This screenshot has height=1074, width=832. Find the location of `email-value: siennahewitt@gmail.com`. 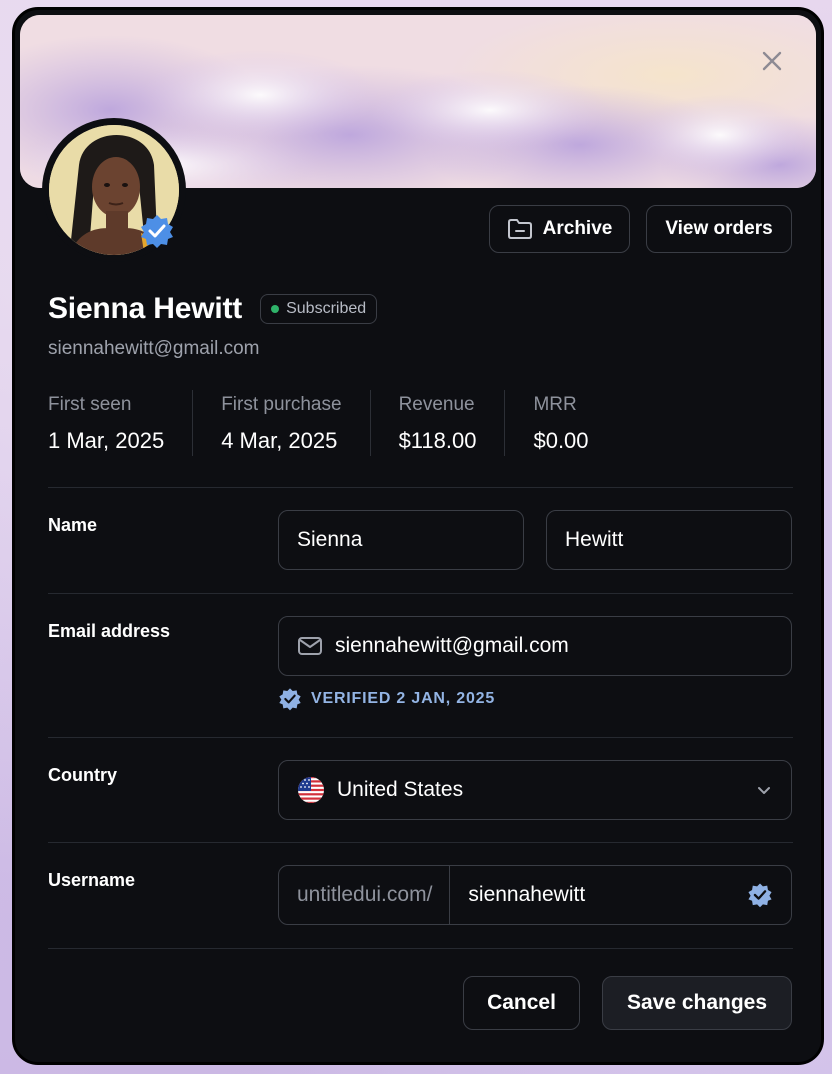

email-value: siennahewitt@gmail.com is located at coordinates (452, 645).